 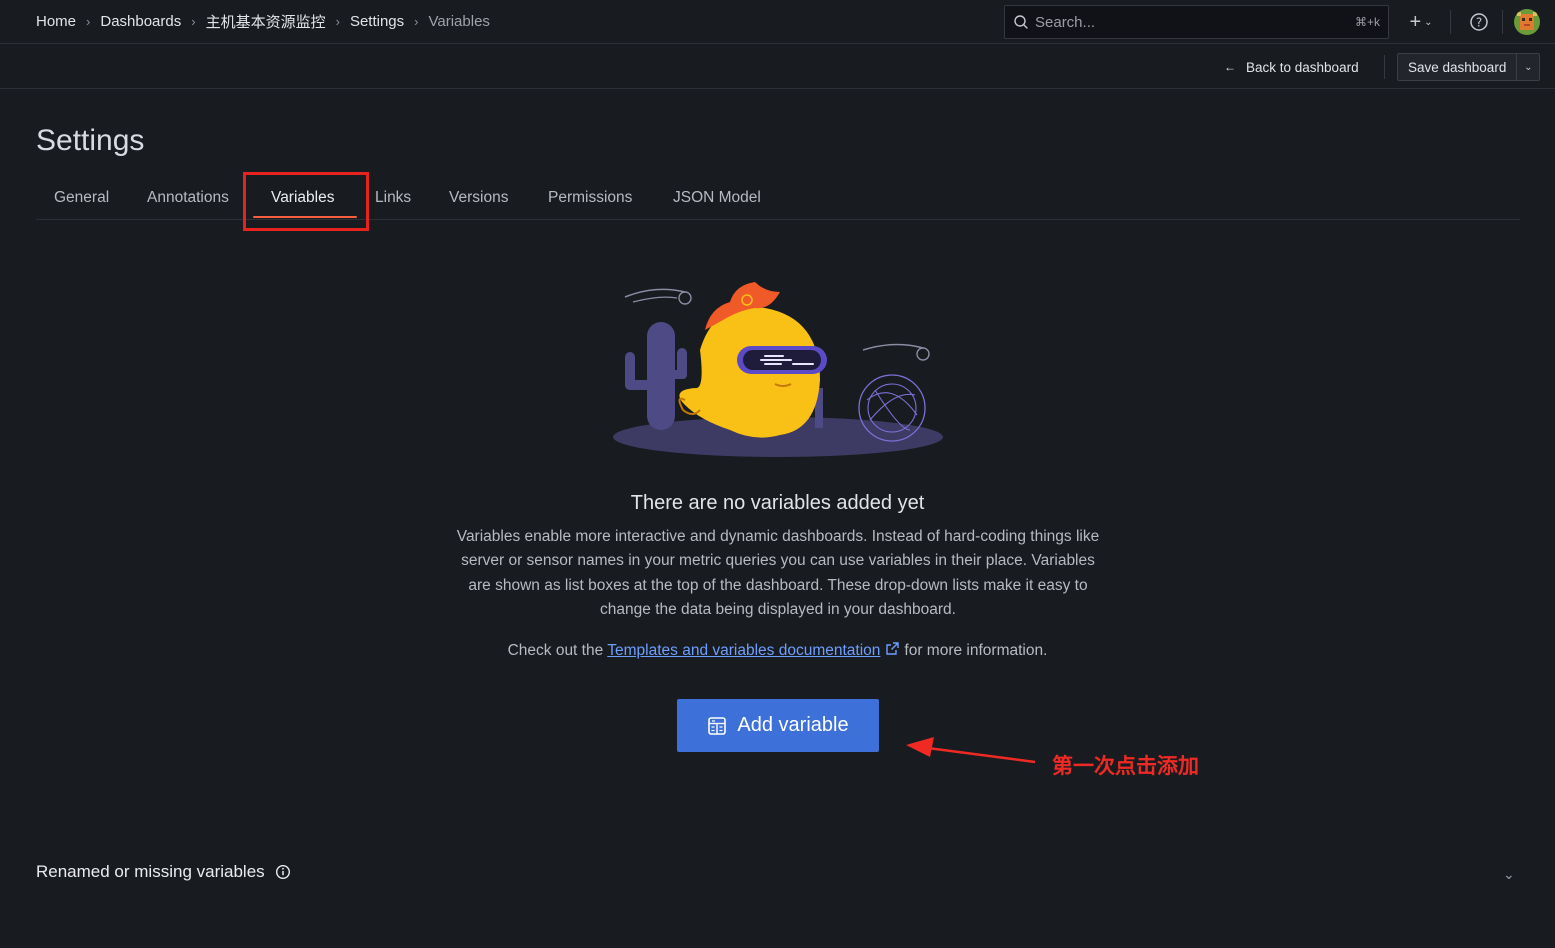 I want to click on back-to-dashboard-button: ← Back to dashboard, so click(x=1291, y=67).